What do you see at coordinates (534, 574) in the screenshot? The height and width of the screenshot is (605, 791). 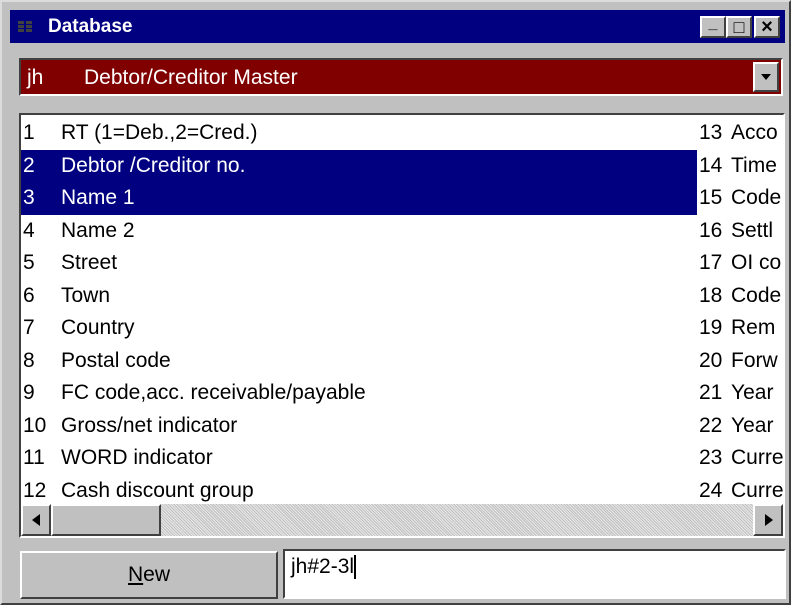 I see `query-input: jh#2-3l` at bounding box center [534, 574].